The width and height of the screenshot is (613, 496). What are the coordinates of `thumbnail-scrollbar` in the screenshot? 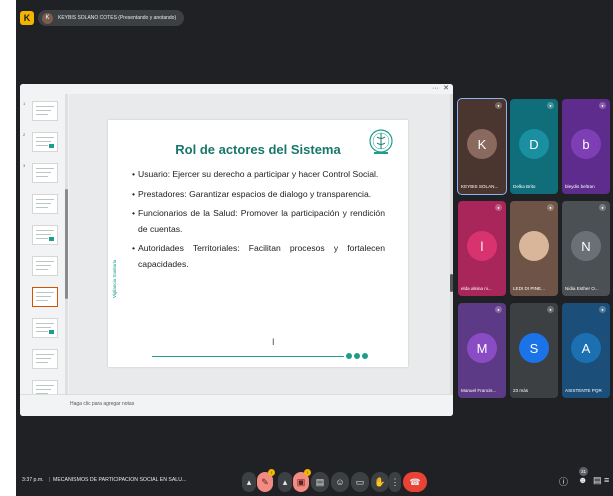 It's located at (66, 244).